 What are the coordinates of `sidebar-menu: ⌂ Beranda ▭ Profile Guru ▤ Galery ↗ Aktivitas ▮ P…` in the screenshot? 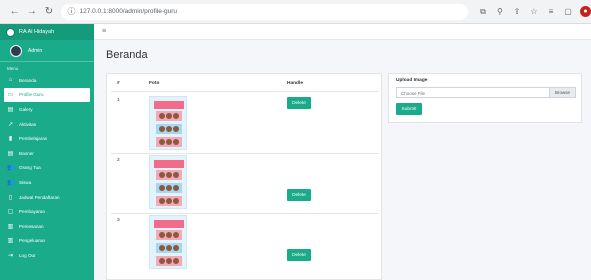 It's located at (47, 168).